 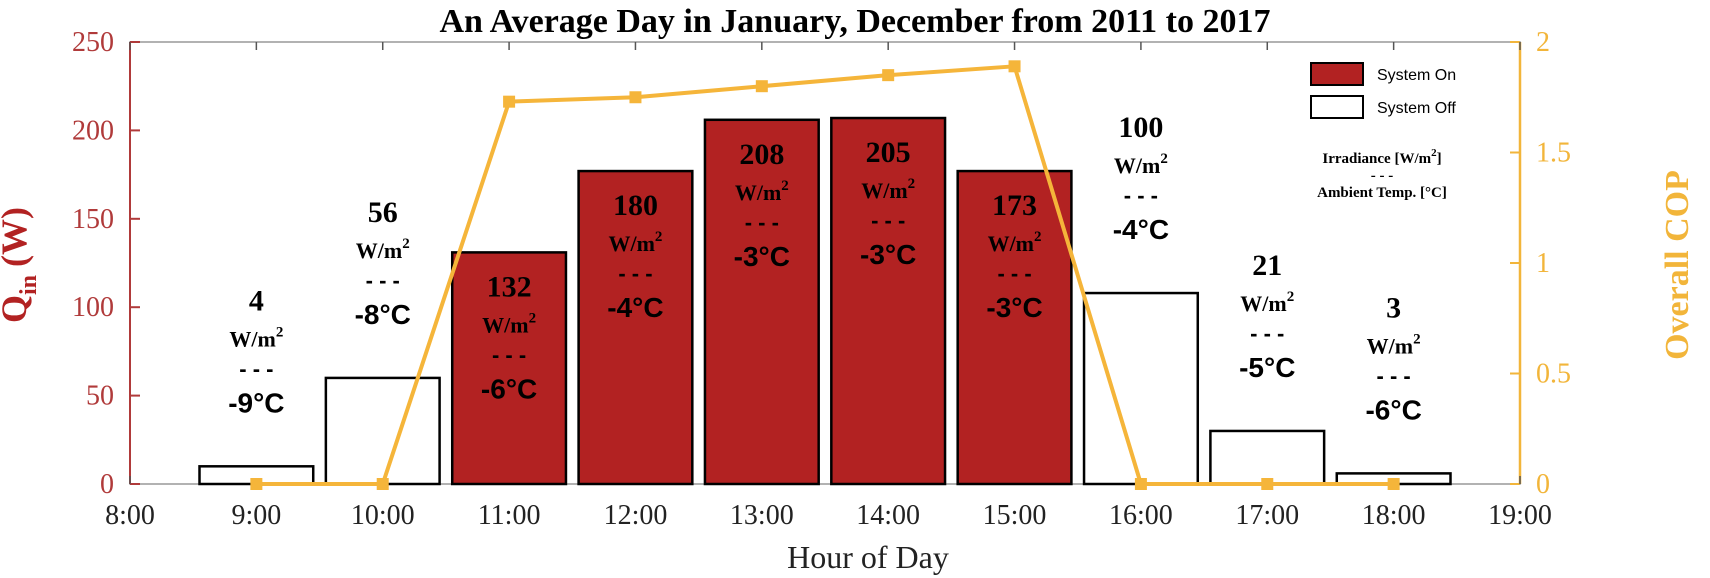 What do you see at coordinates (93, 130) in the screenshot?
I see `y-left-tick-label: 200` at bounding box center [93, 130].